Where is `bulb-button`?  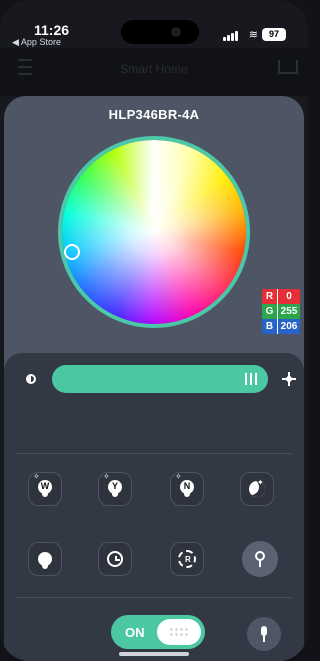
bulb-button is located at coordinates (45, 559).